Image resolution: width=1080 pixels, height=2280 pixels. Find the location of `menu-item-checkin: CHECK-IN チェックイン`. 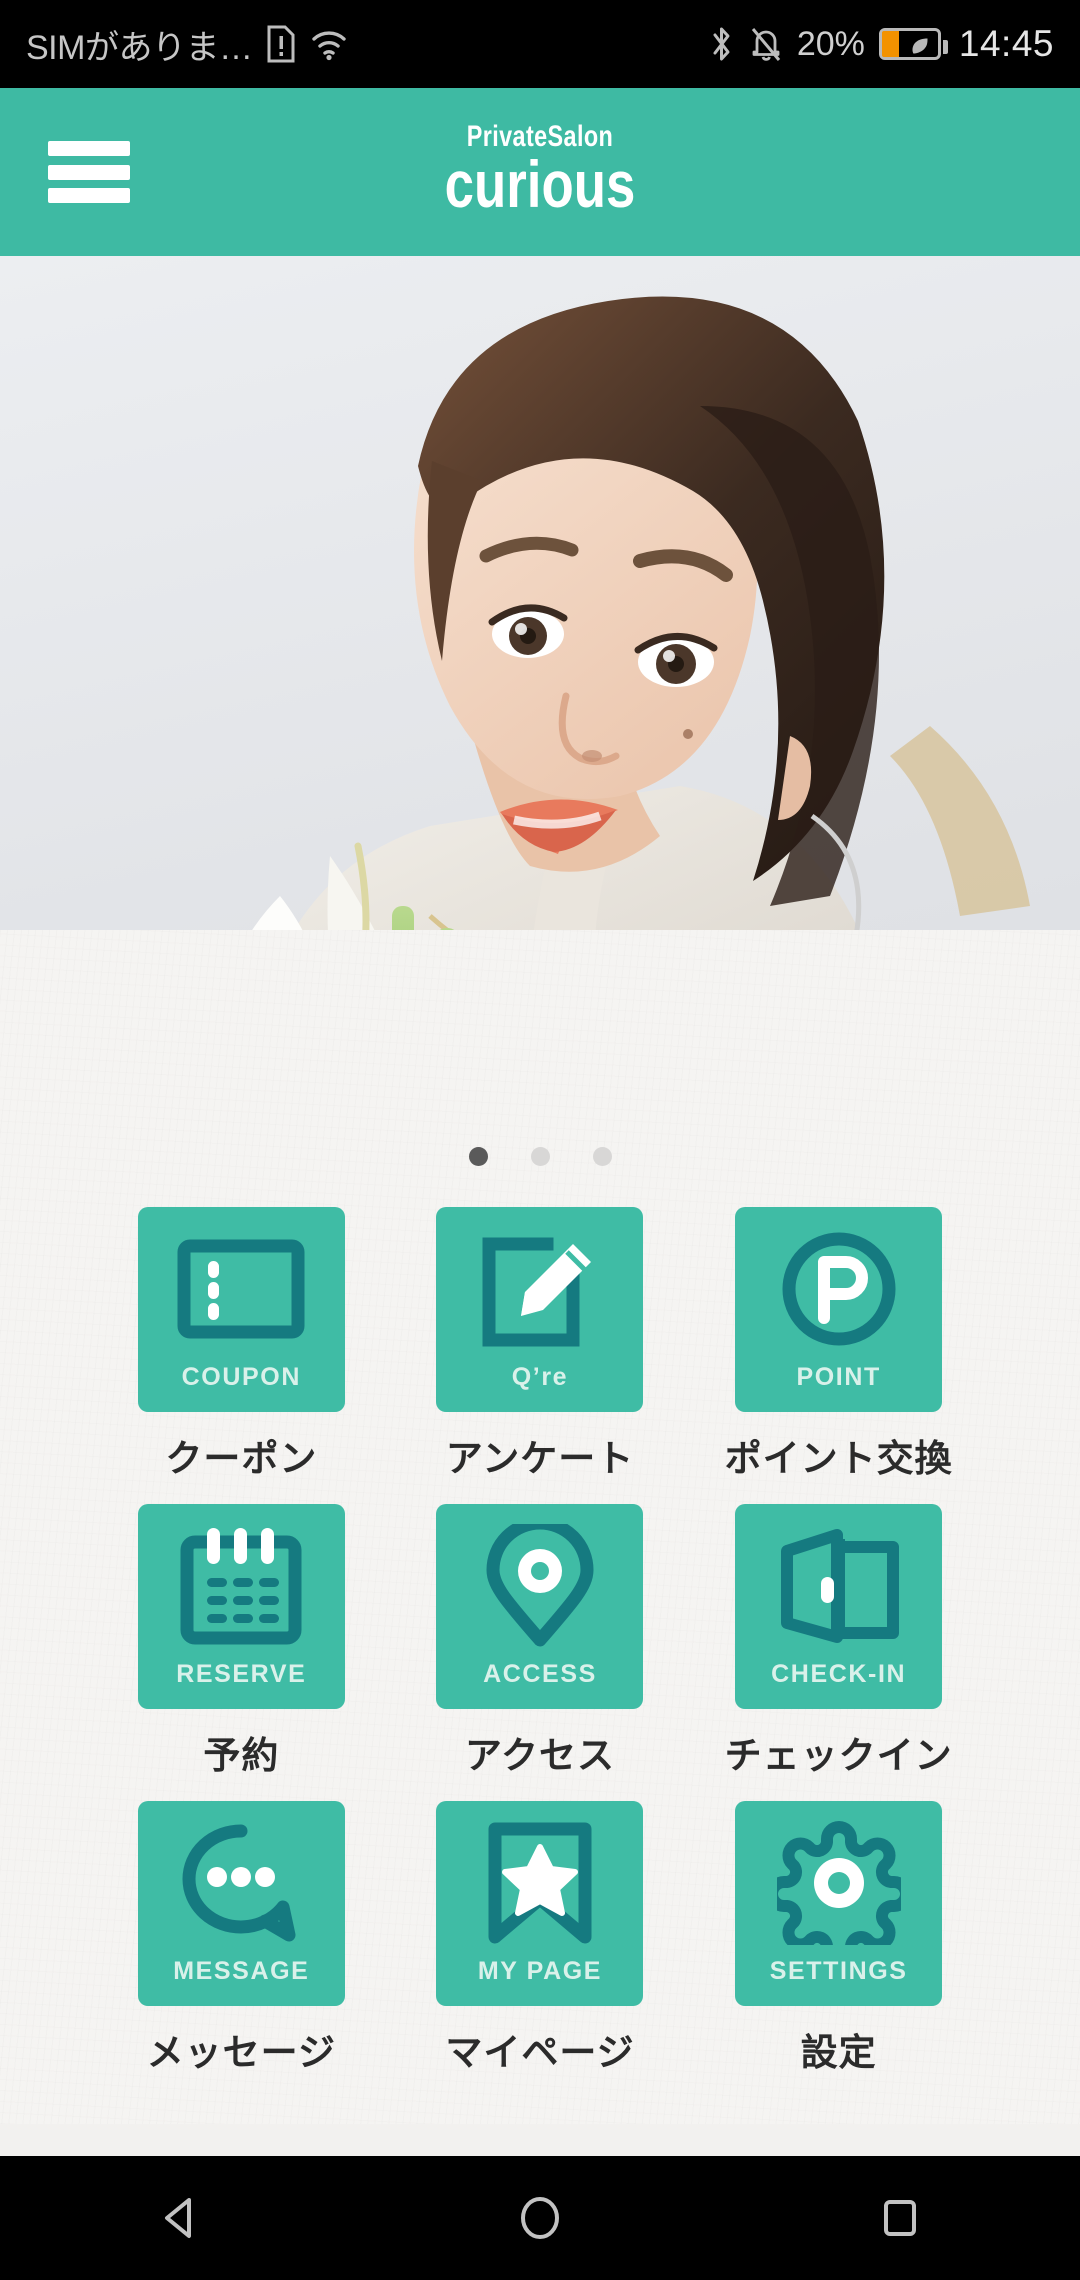

menu-item-checkin: CHECK-IN チェックイン is located at coordinates (838, 1641).